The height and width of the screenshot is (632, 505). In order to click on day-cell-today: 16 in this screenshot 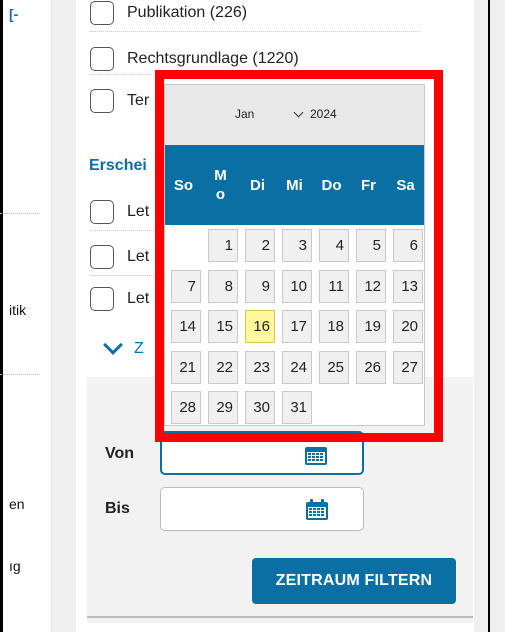, I will do `click(260, 326)`.